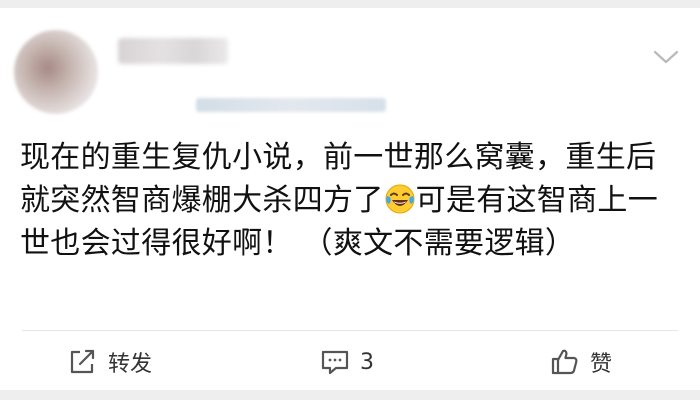 This screenshot has height=400, width=700. What do you see at coordinates (581, 362) in the screenshot?
I see `like-button: 赞` at bounding box center [581, 362].